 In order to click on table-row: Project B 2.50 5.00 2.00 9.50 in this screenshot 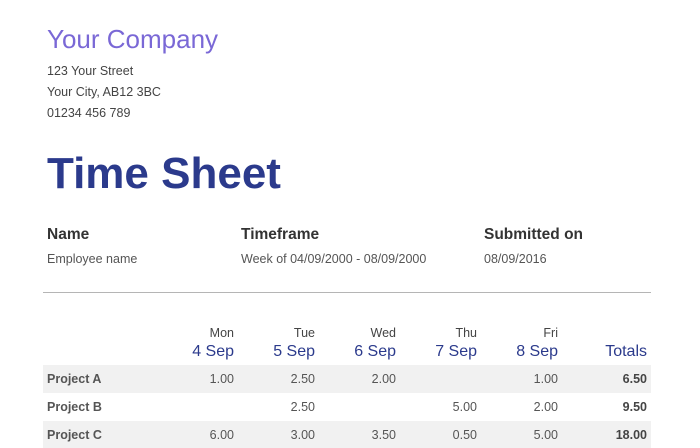, I will do `click(347, 407)`.